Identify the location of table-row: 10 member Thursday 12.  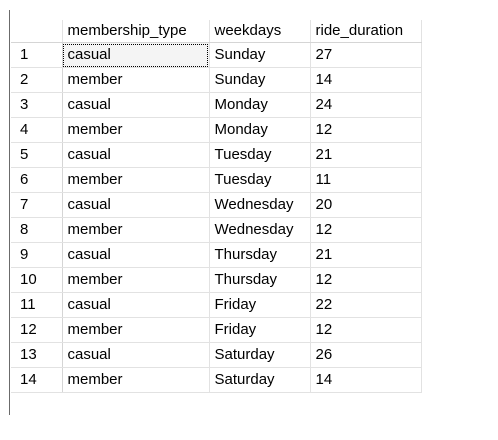
(216, 280).